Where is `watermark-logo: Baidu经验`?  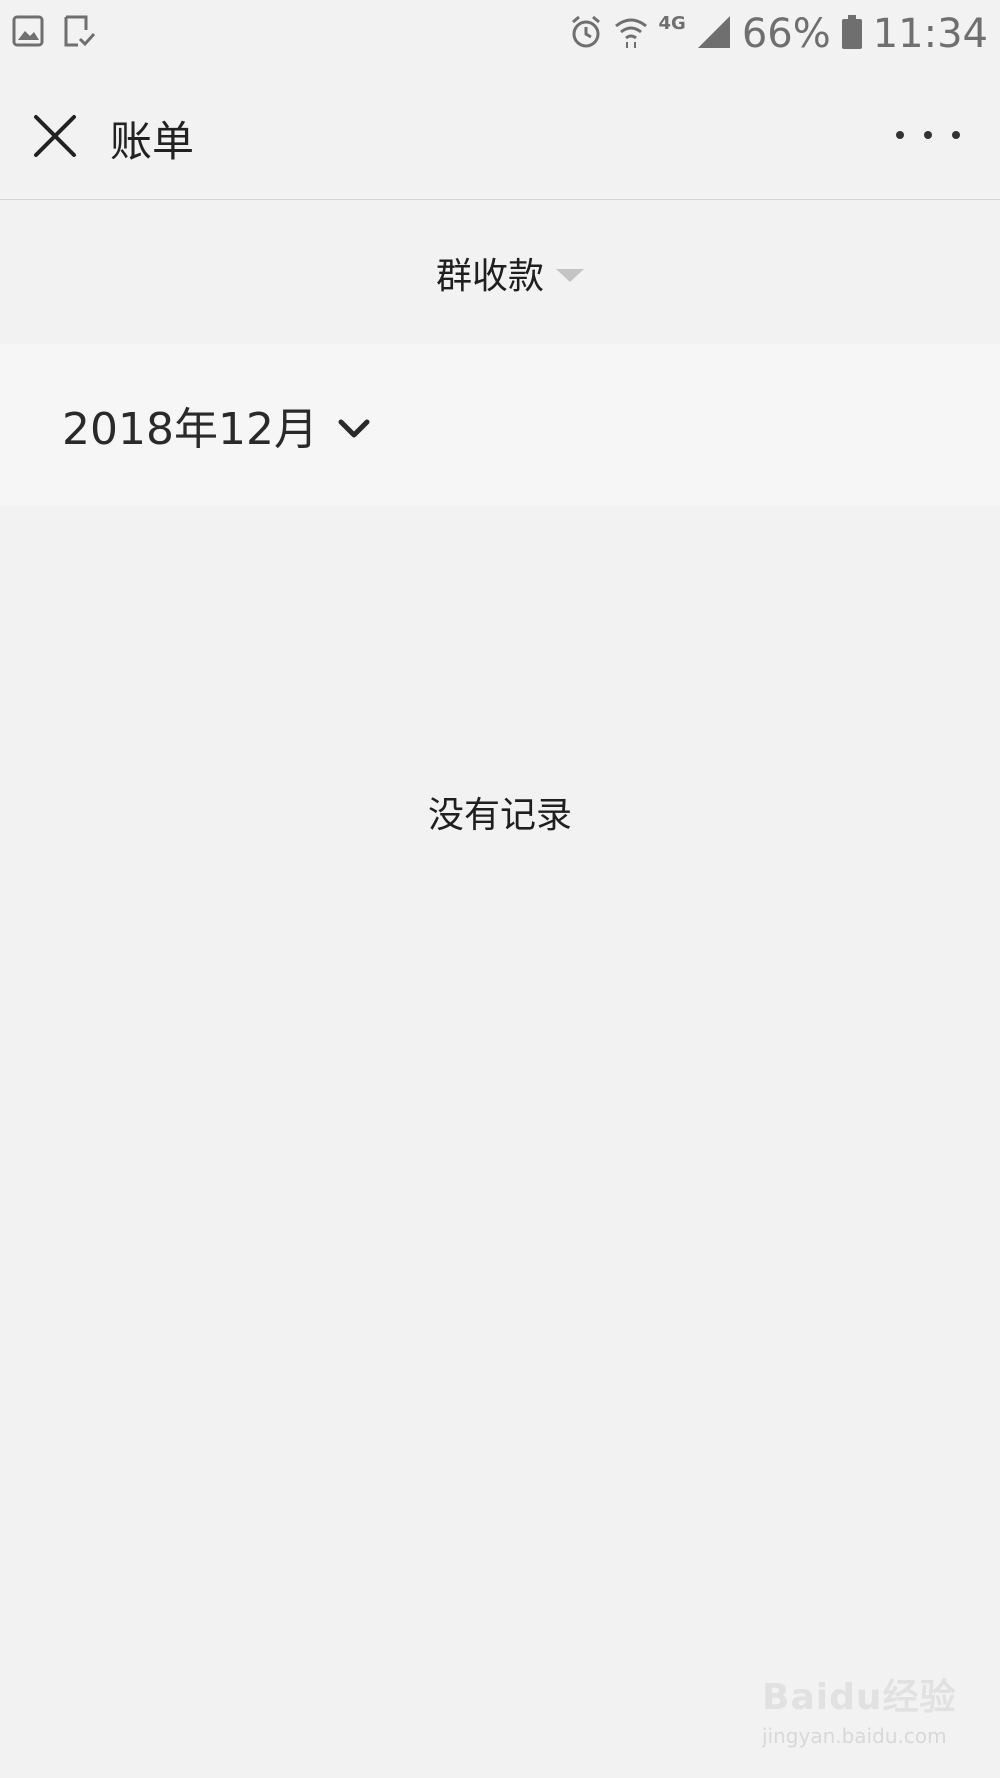 watermark-logo: Baidu经验 is located at coordinates (859, 1697).